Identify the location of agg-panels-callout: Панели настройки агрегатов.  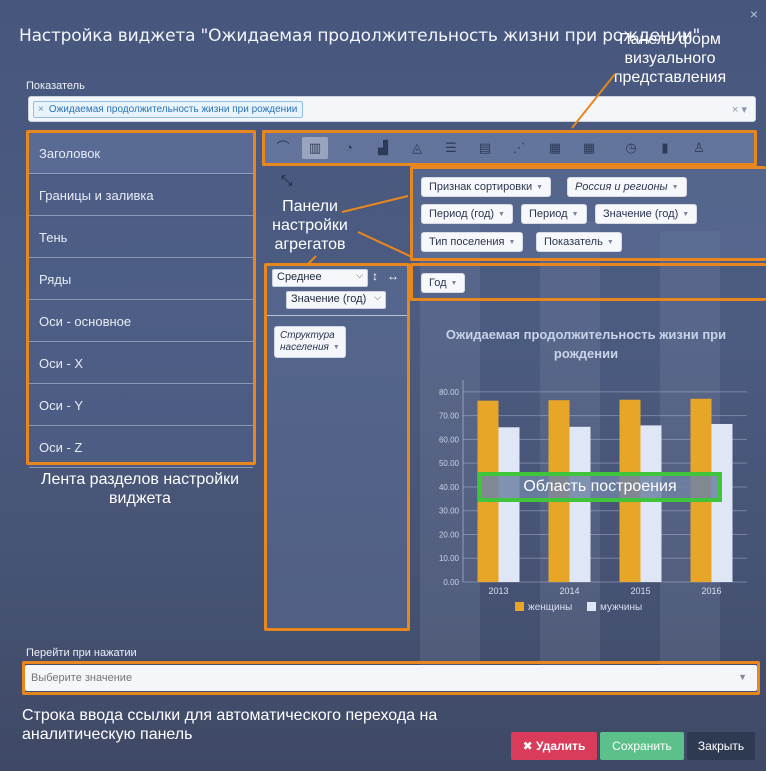
(310, 225).